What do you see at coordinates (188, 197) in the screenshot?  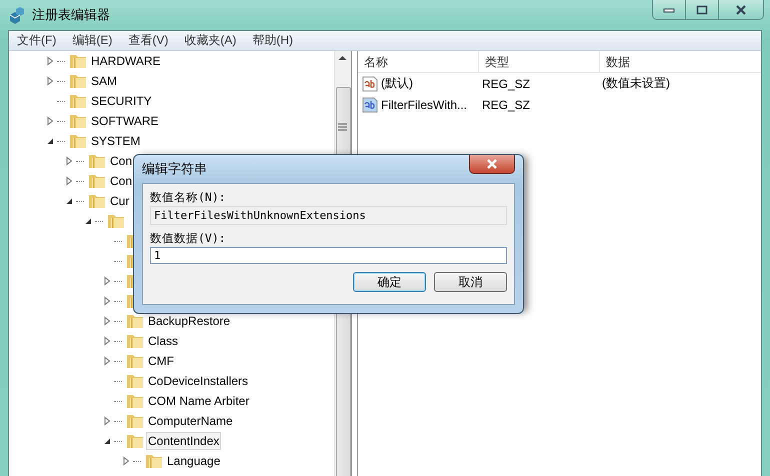 I see `field-label: 数值名称(N):` at bounding box center [188, 197].